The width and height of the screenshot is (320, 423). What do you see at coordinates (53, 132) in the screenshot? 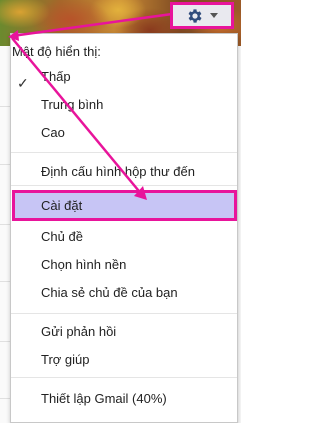
I see `density-option-high: Cao` at bounding box center [53, 132].